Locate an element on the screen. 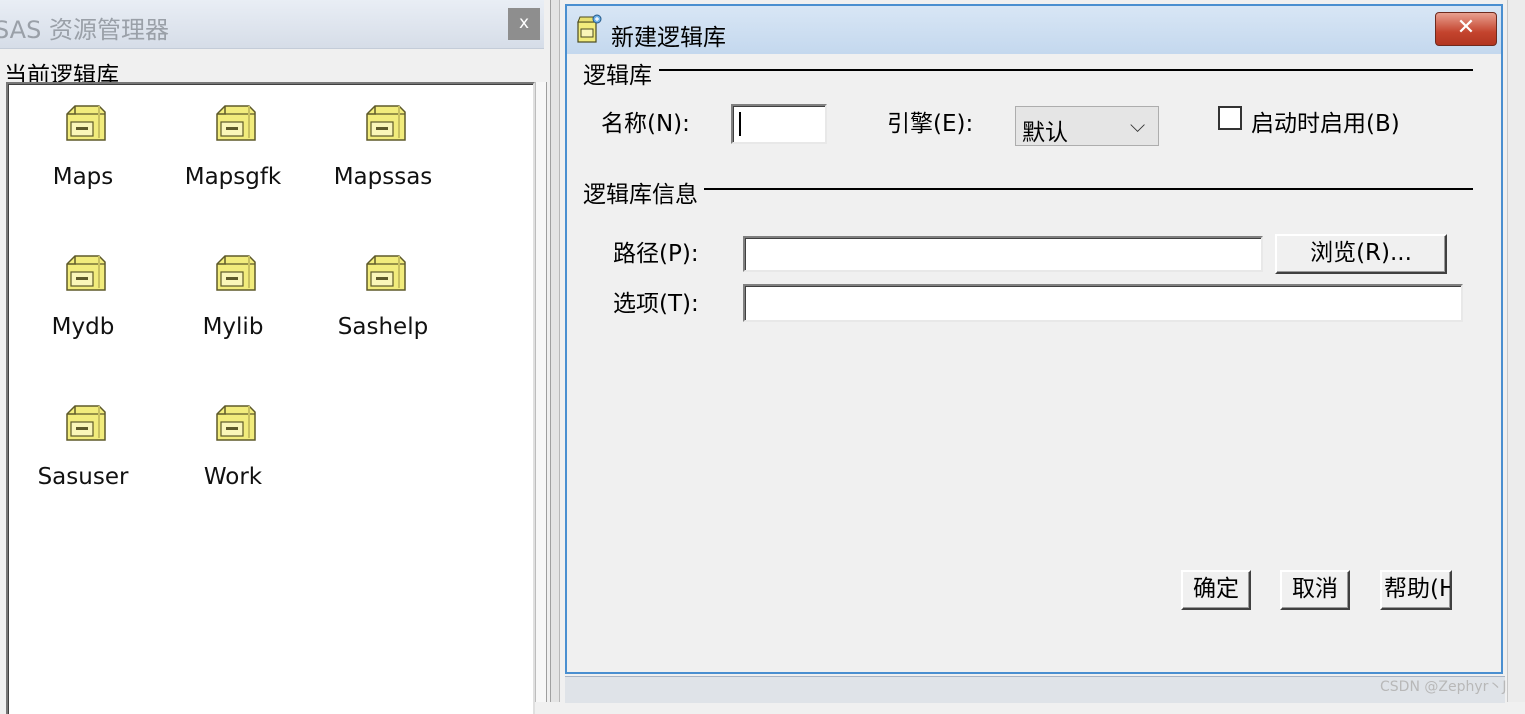  name-input is located at coordinates (779, 124).